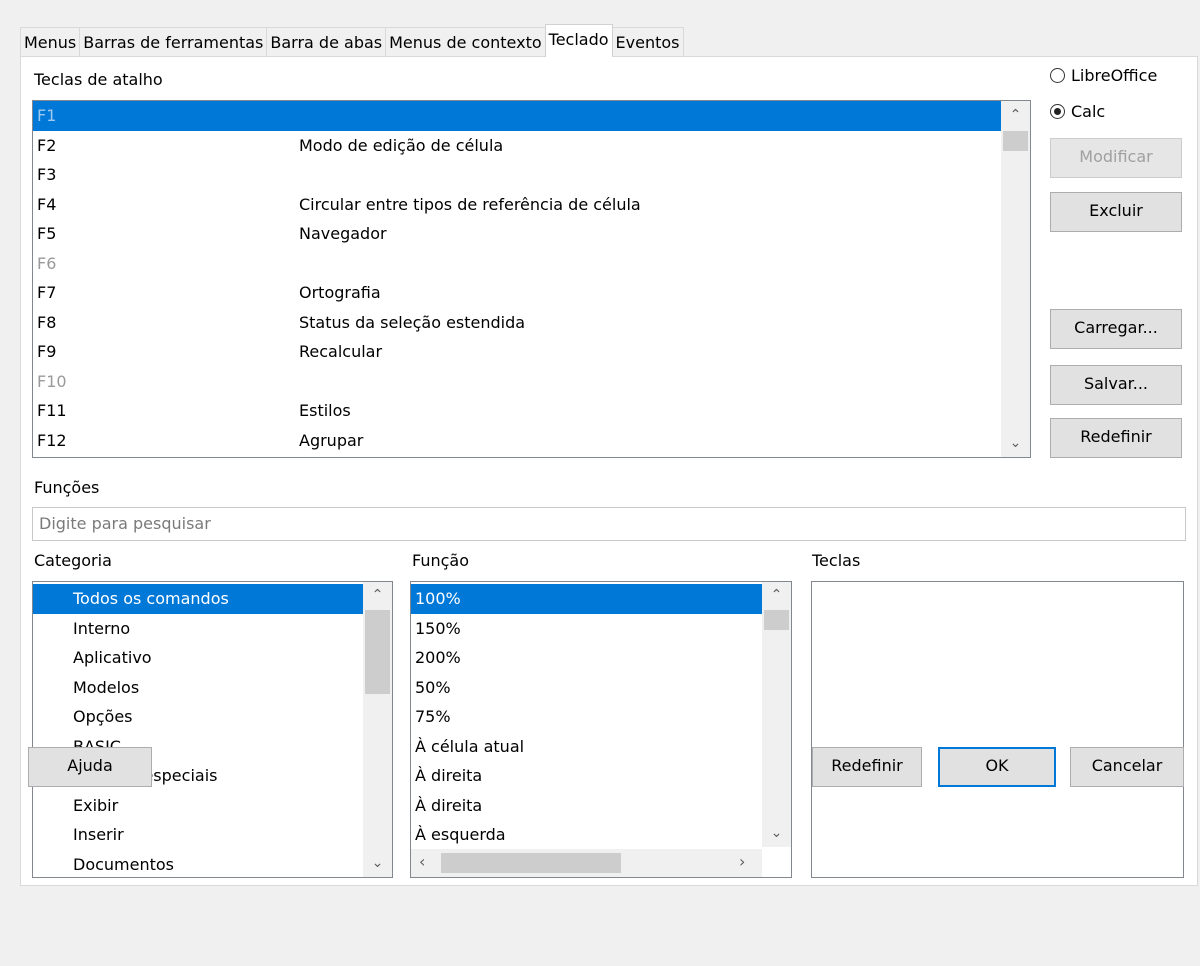  Describe the element at coordinates (517, 411) in the screenshot. I see `shortcut-row: F11 Estilos` at that location.